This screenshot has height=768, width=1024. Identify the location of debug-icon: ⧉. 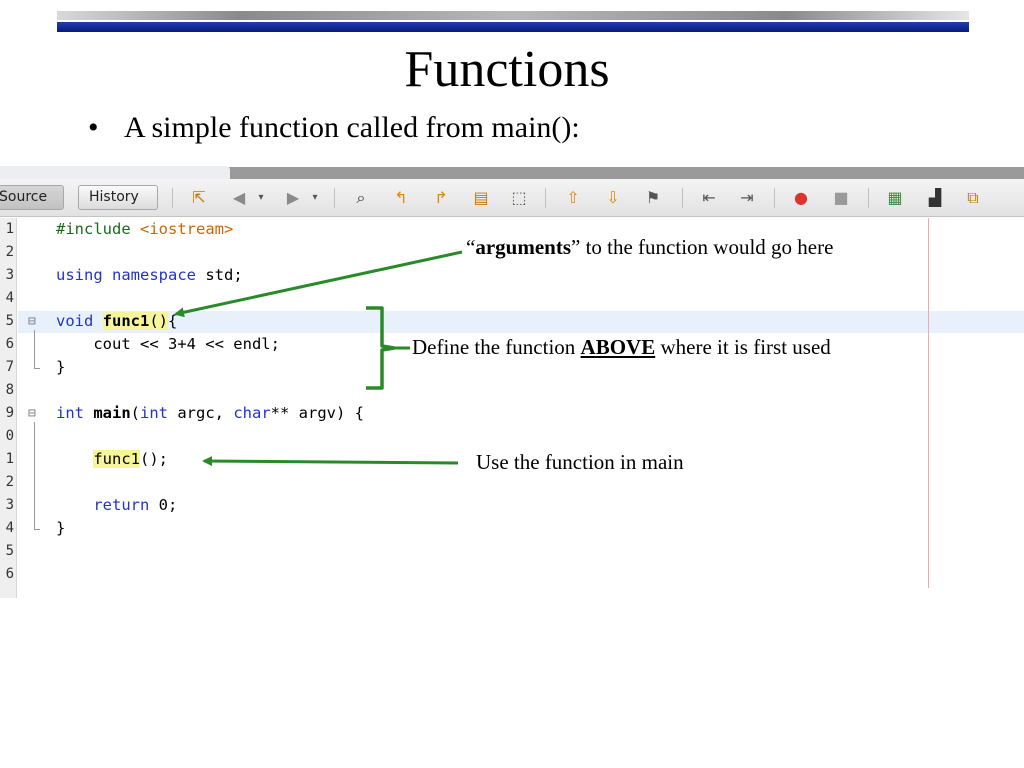
(973, 198).